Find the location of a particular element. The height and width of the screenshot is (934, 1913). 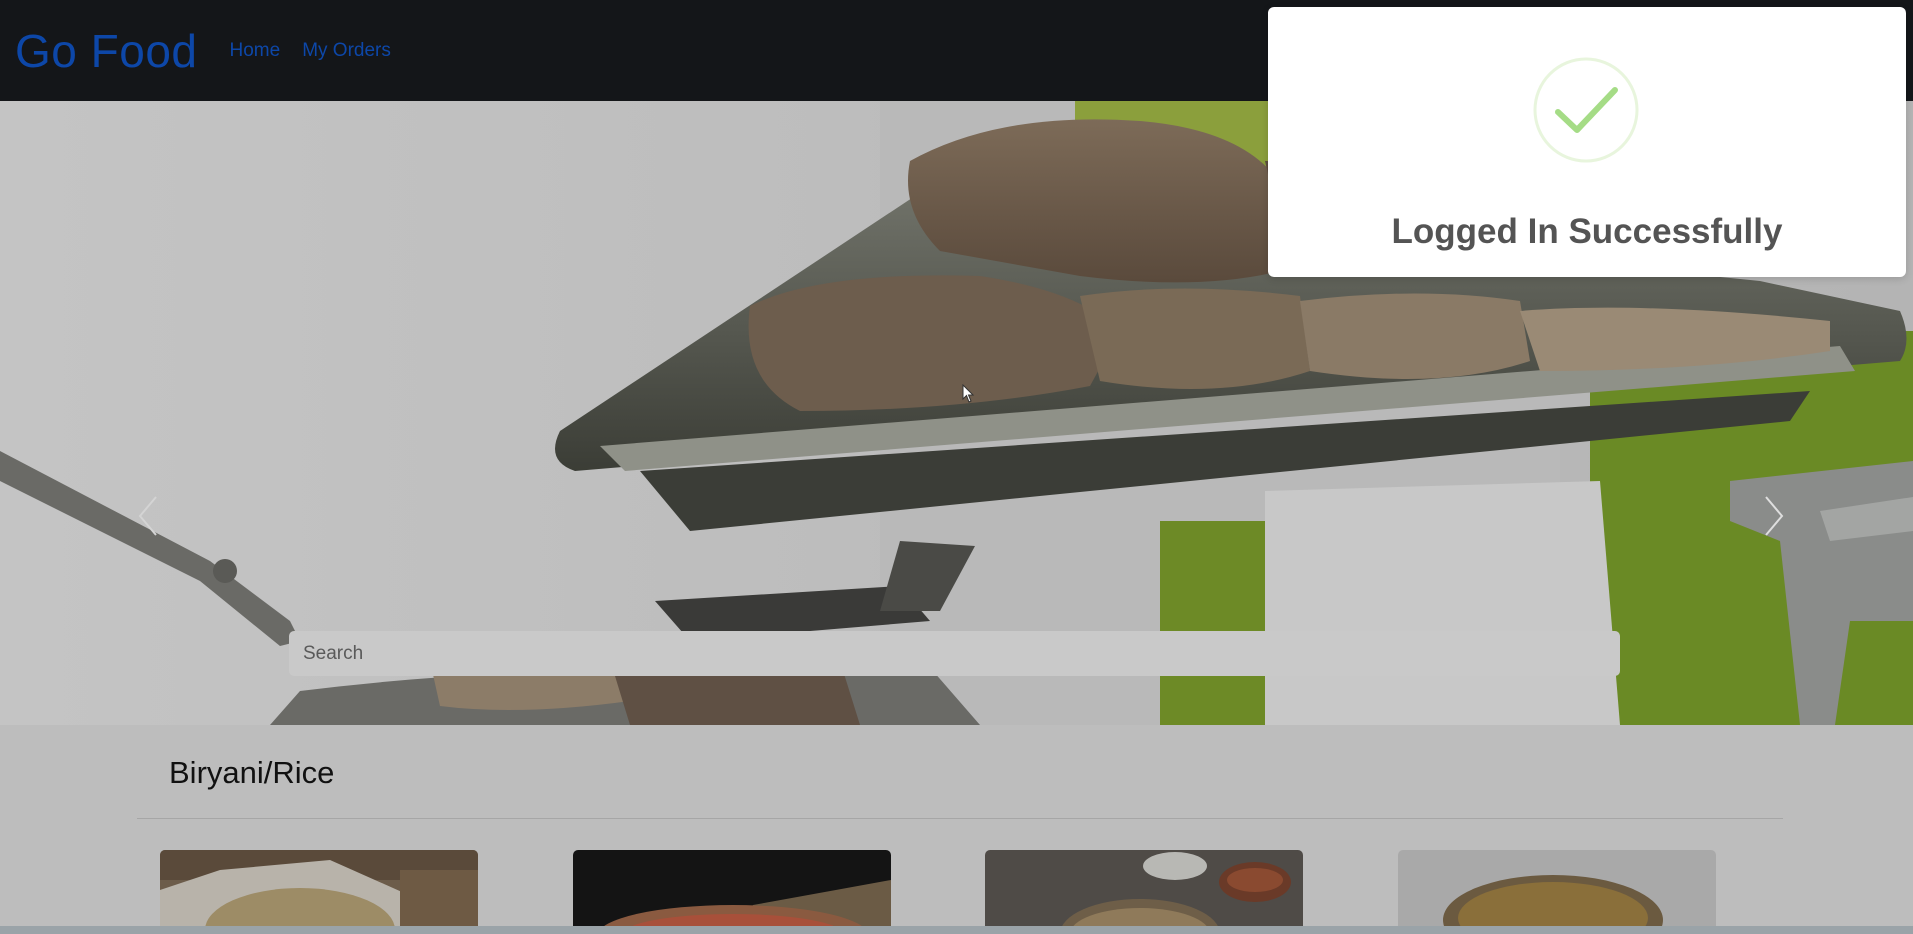

check-icon is located at coordinates (1586, 110).